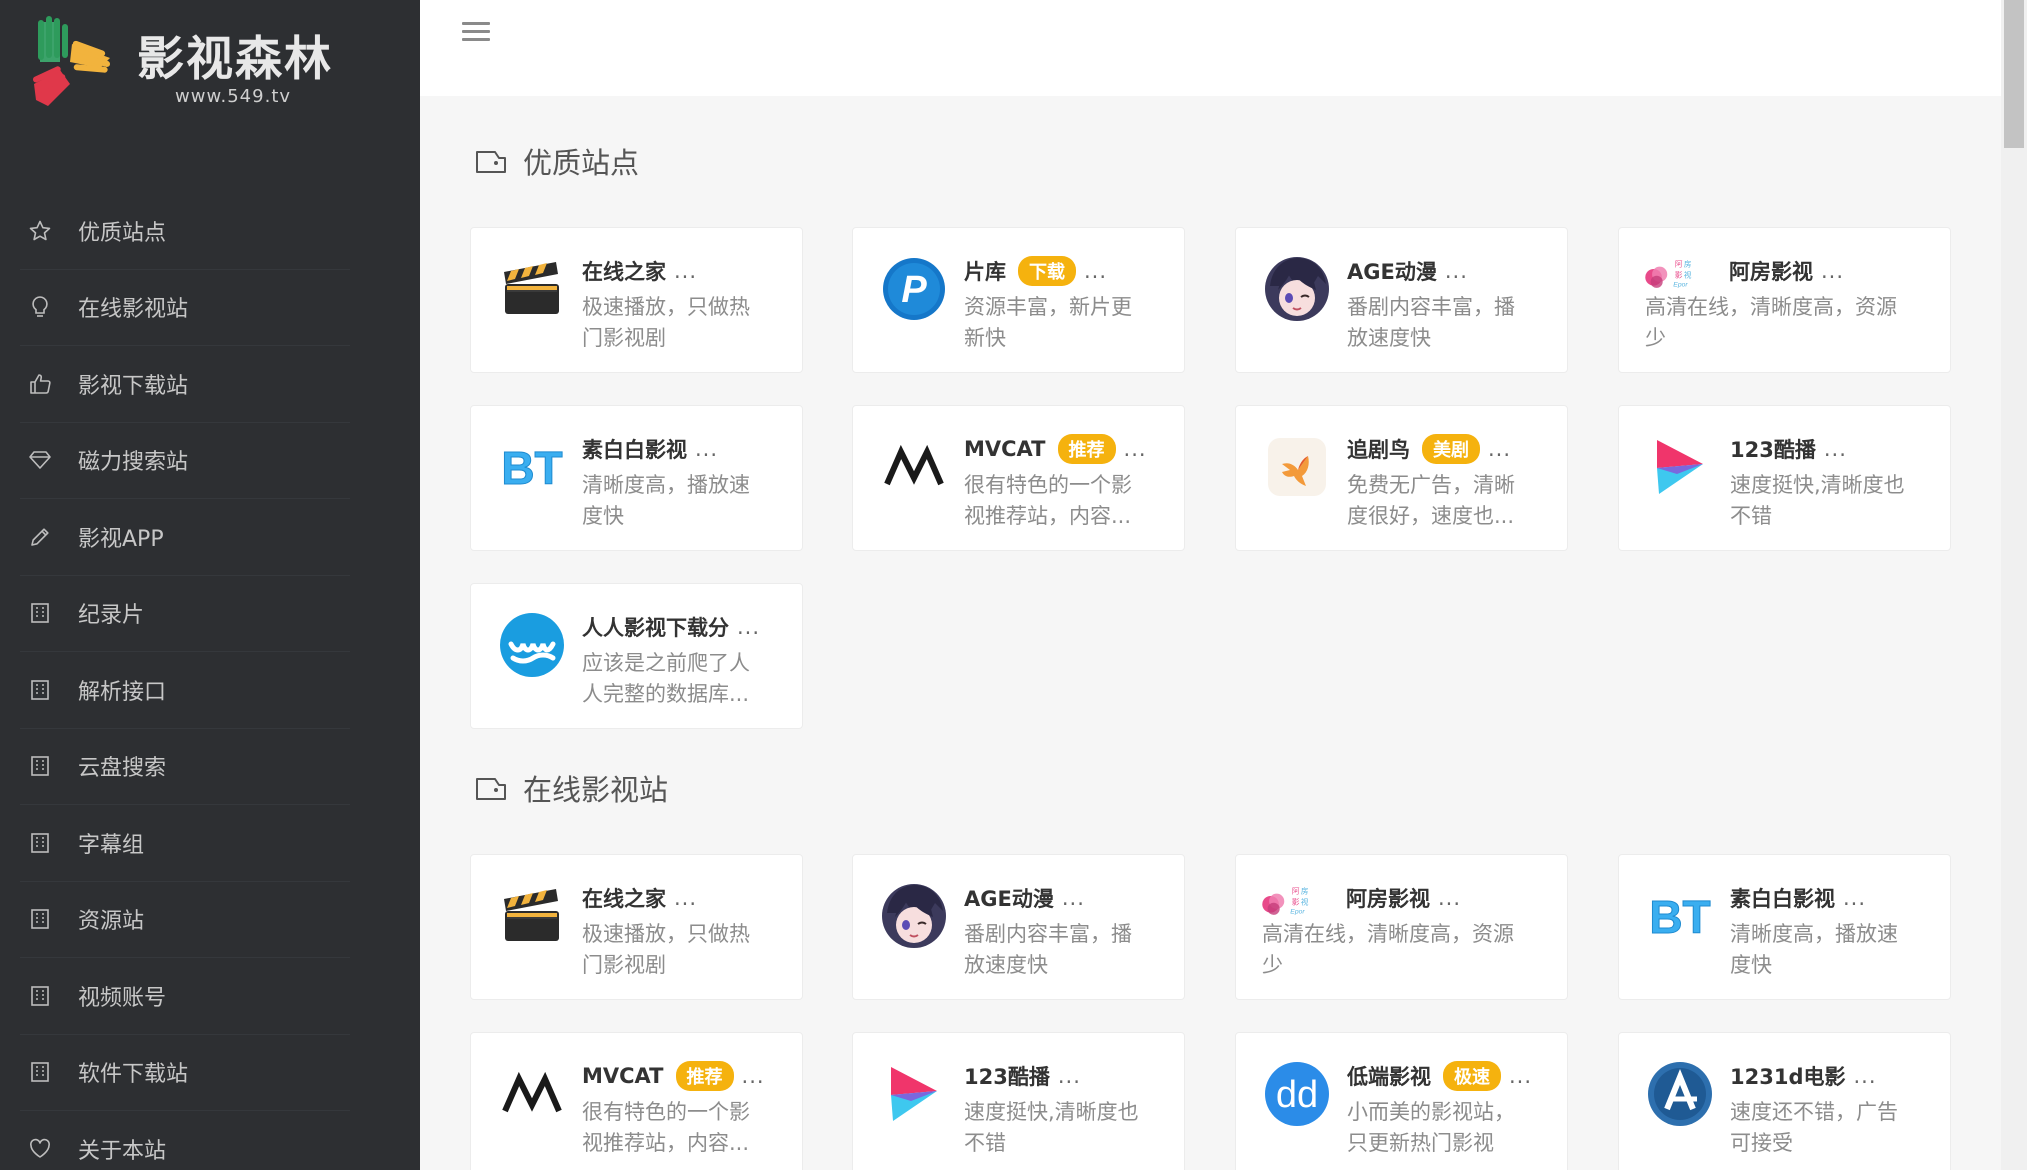  Describe the element at coordinates (111, 845) in the screenshot. I see `sidebar-item-label: 字幕组` at that location.